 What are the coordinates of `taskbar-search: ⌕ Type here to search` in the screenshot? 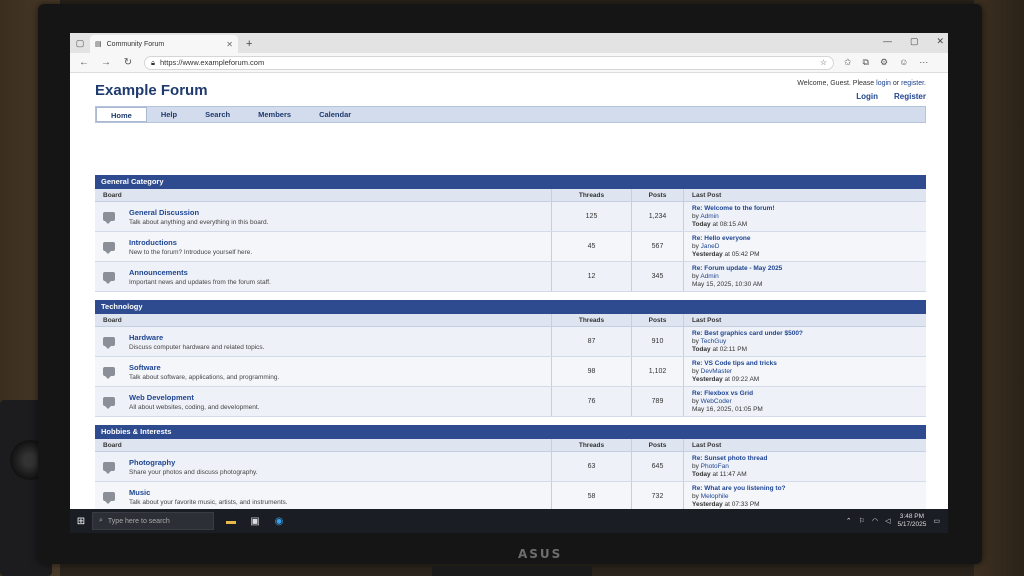 It's located at (153, 521).